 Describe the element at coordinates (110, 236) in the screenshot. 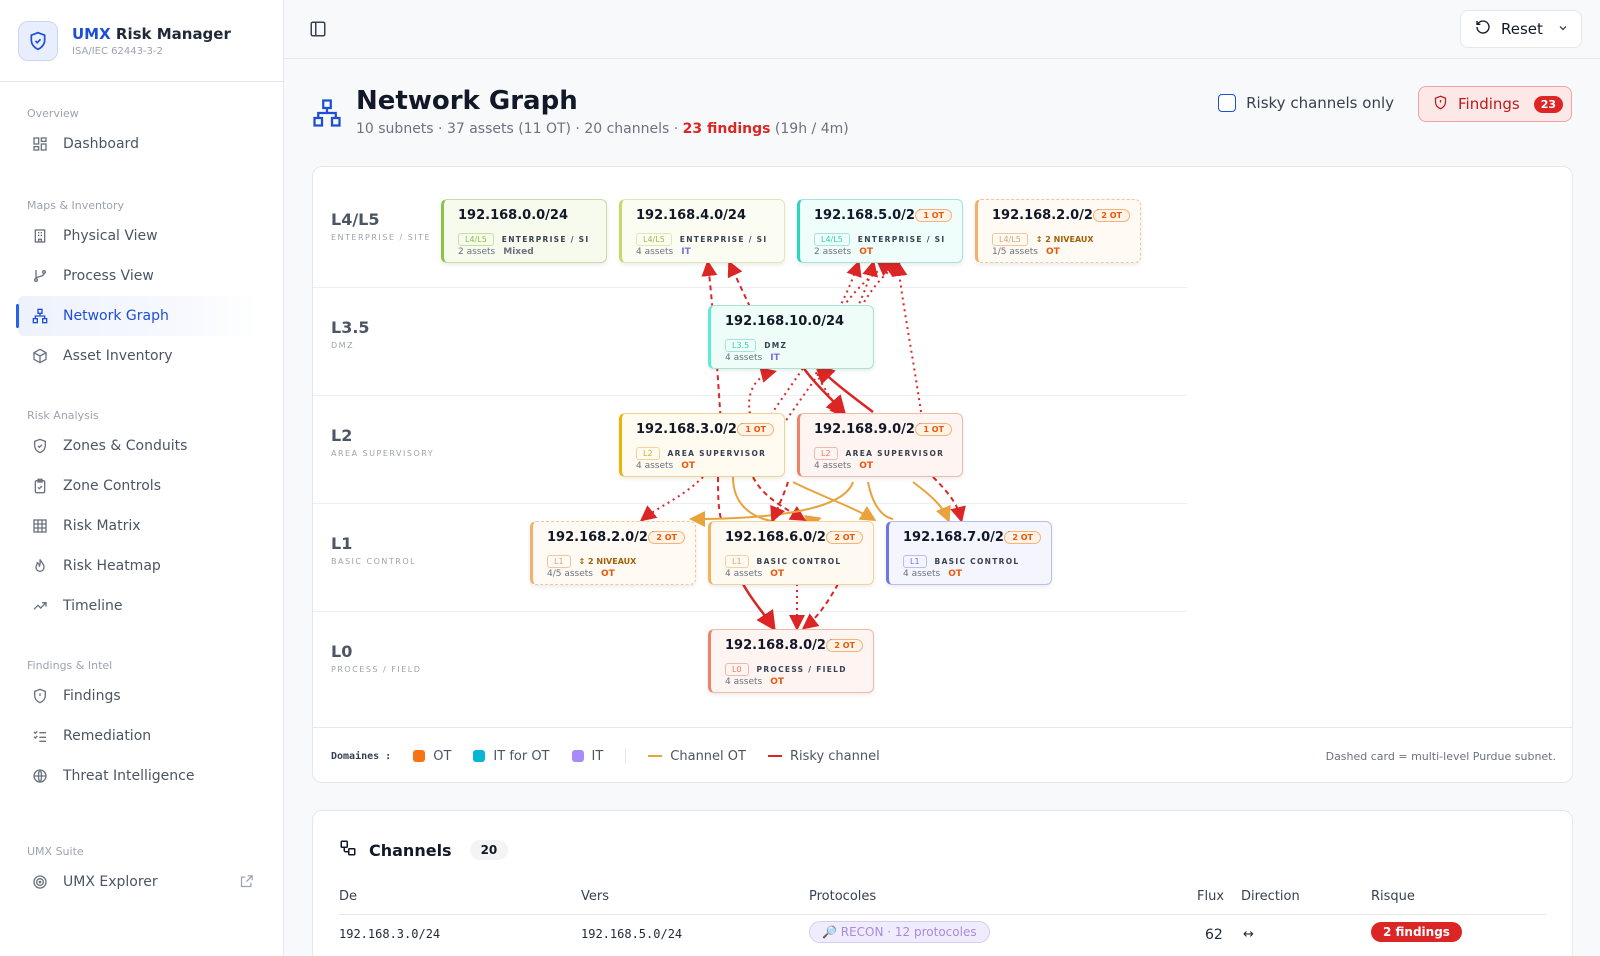

I see `sidebar-item-label: Physical View` at that location.